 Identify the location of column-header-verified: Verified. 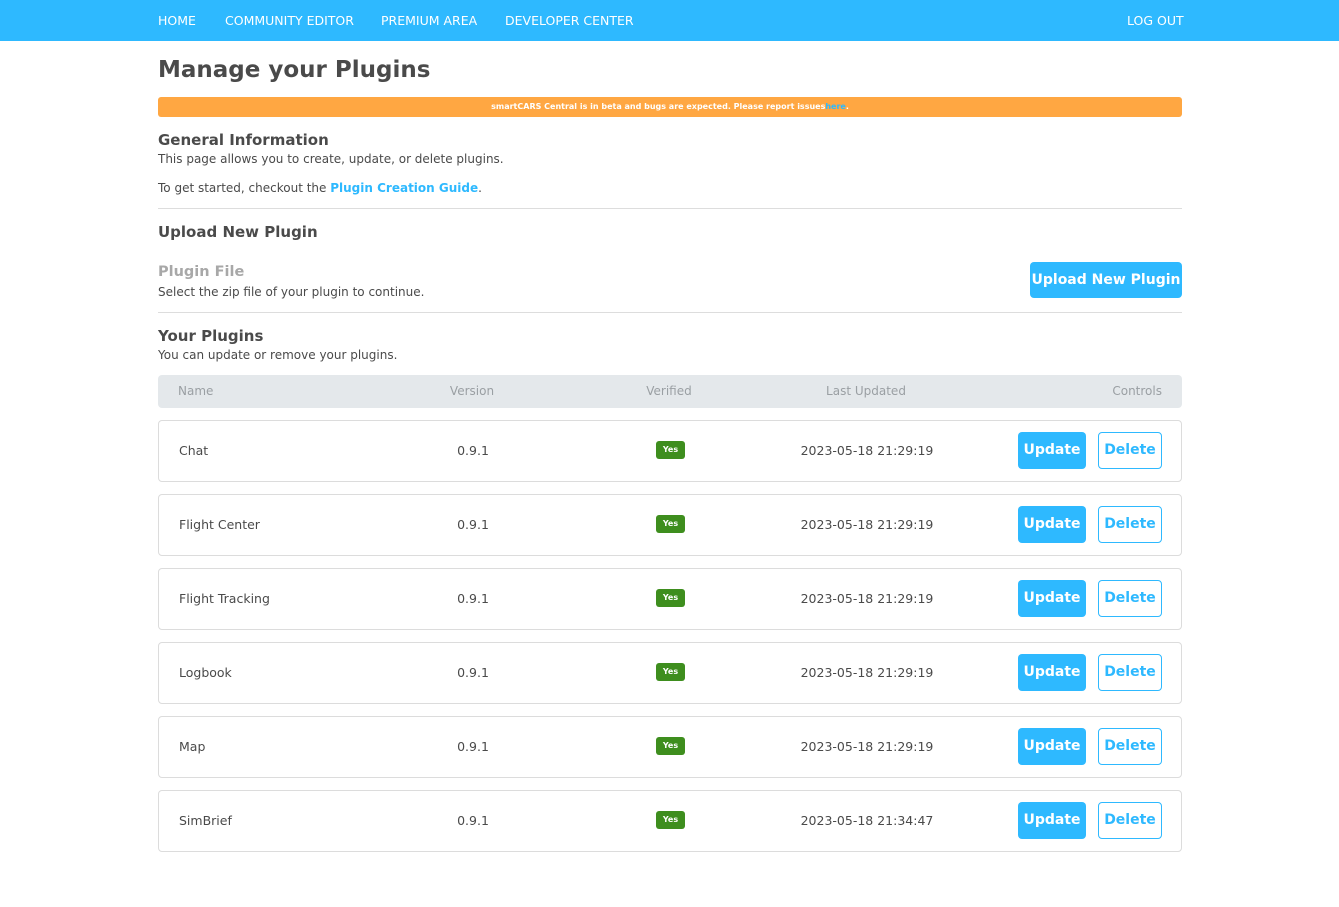
(669, 391).